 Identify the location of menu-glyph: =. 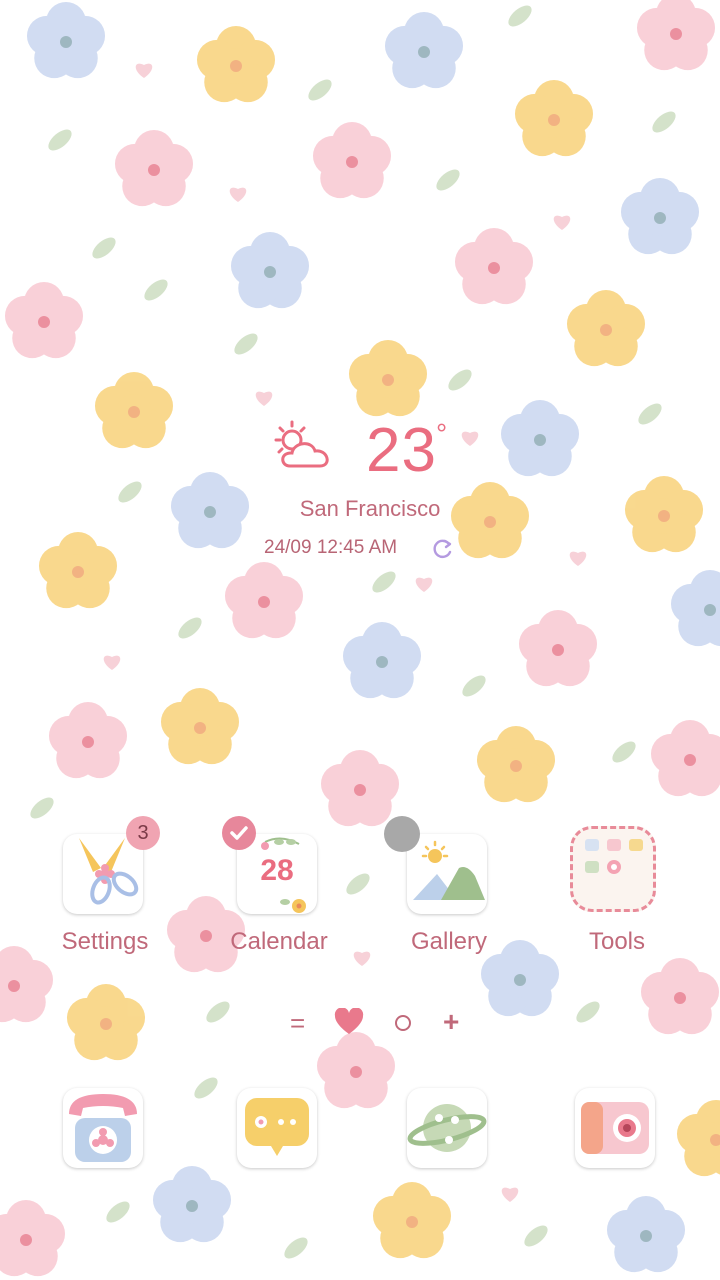
(297, 1023).